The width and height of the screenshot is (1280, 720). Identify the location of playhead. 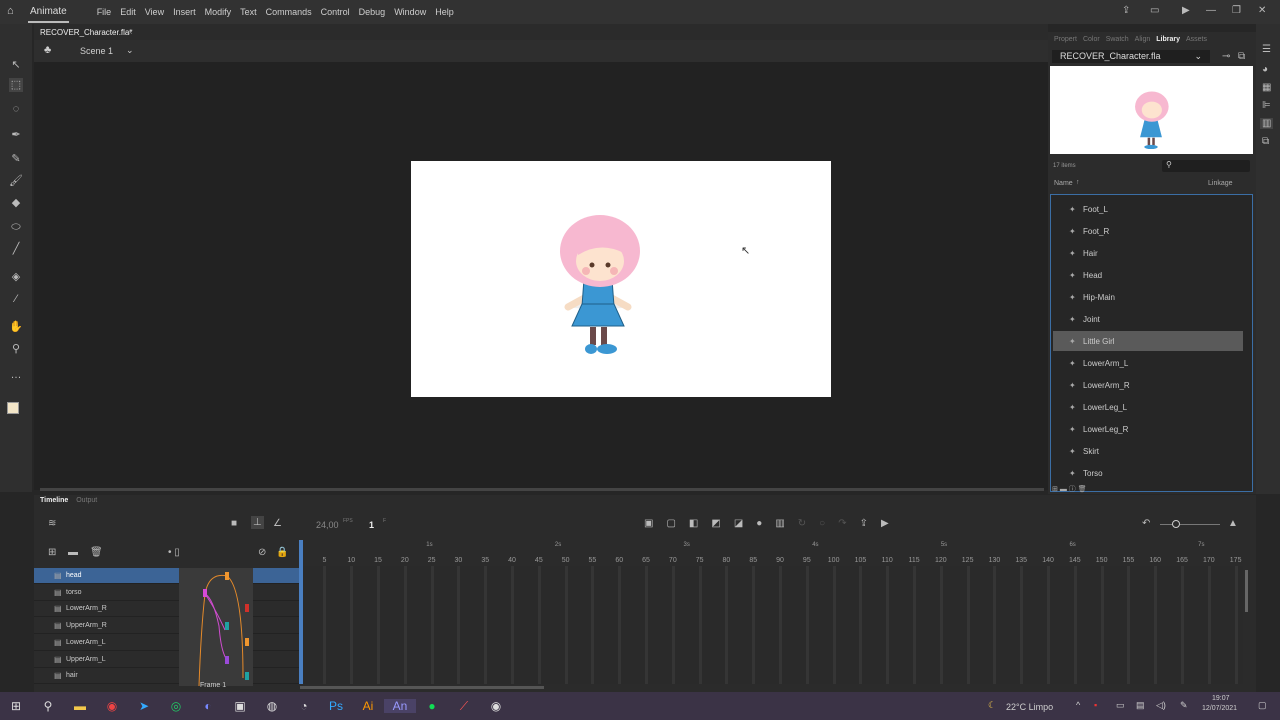
(301, 612).